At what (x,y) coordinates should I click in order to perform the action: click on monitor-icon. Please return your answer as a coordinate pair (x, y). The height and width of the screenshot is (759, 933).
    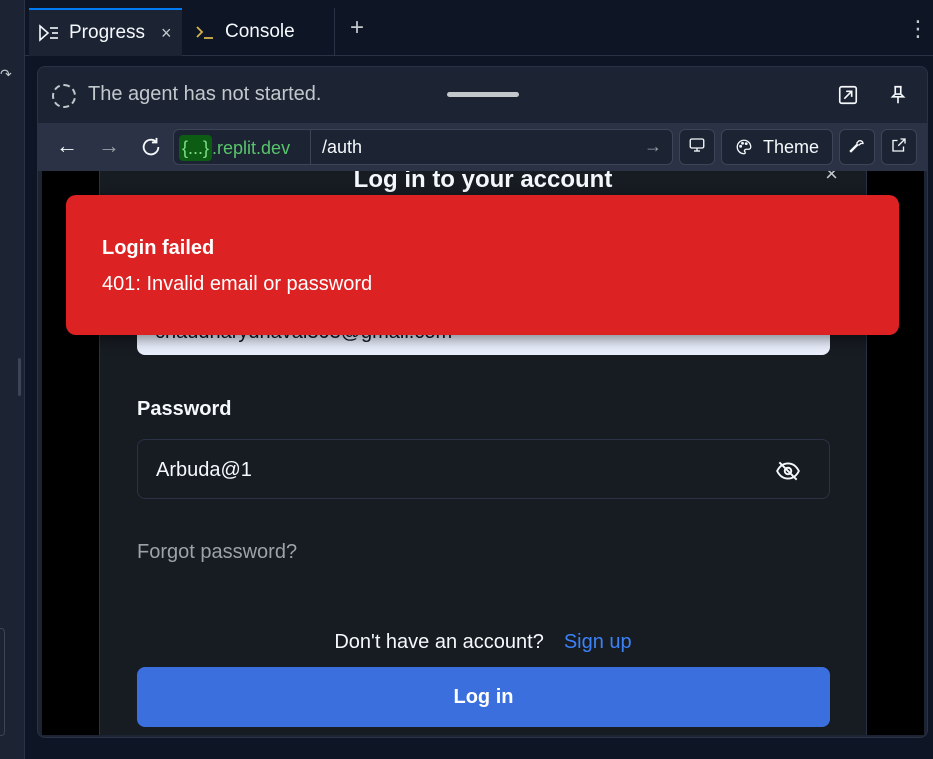
    Looking at the image, I should click on (697, 147).